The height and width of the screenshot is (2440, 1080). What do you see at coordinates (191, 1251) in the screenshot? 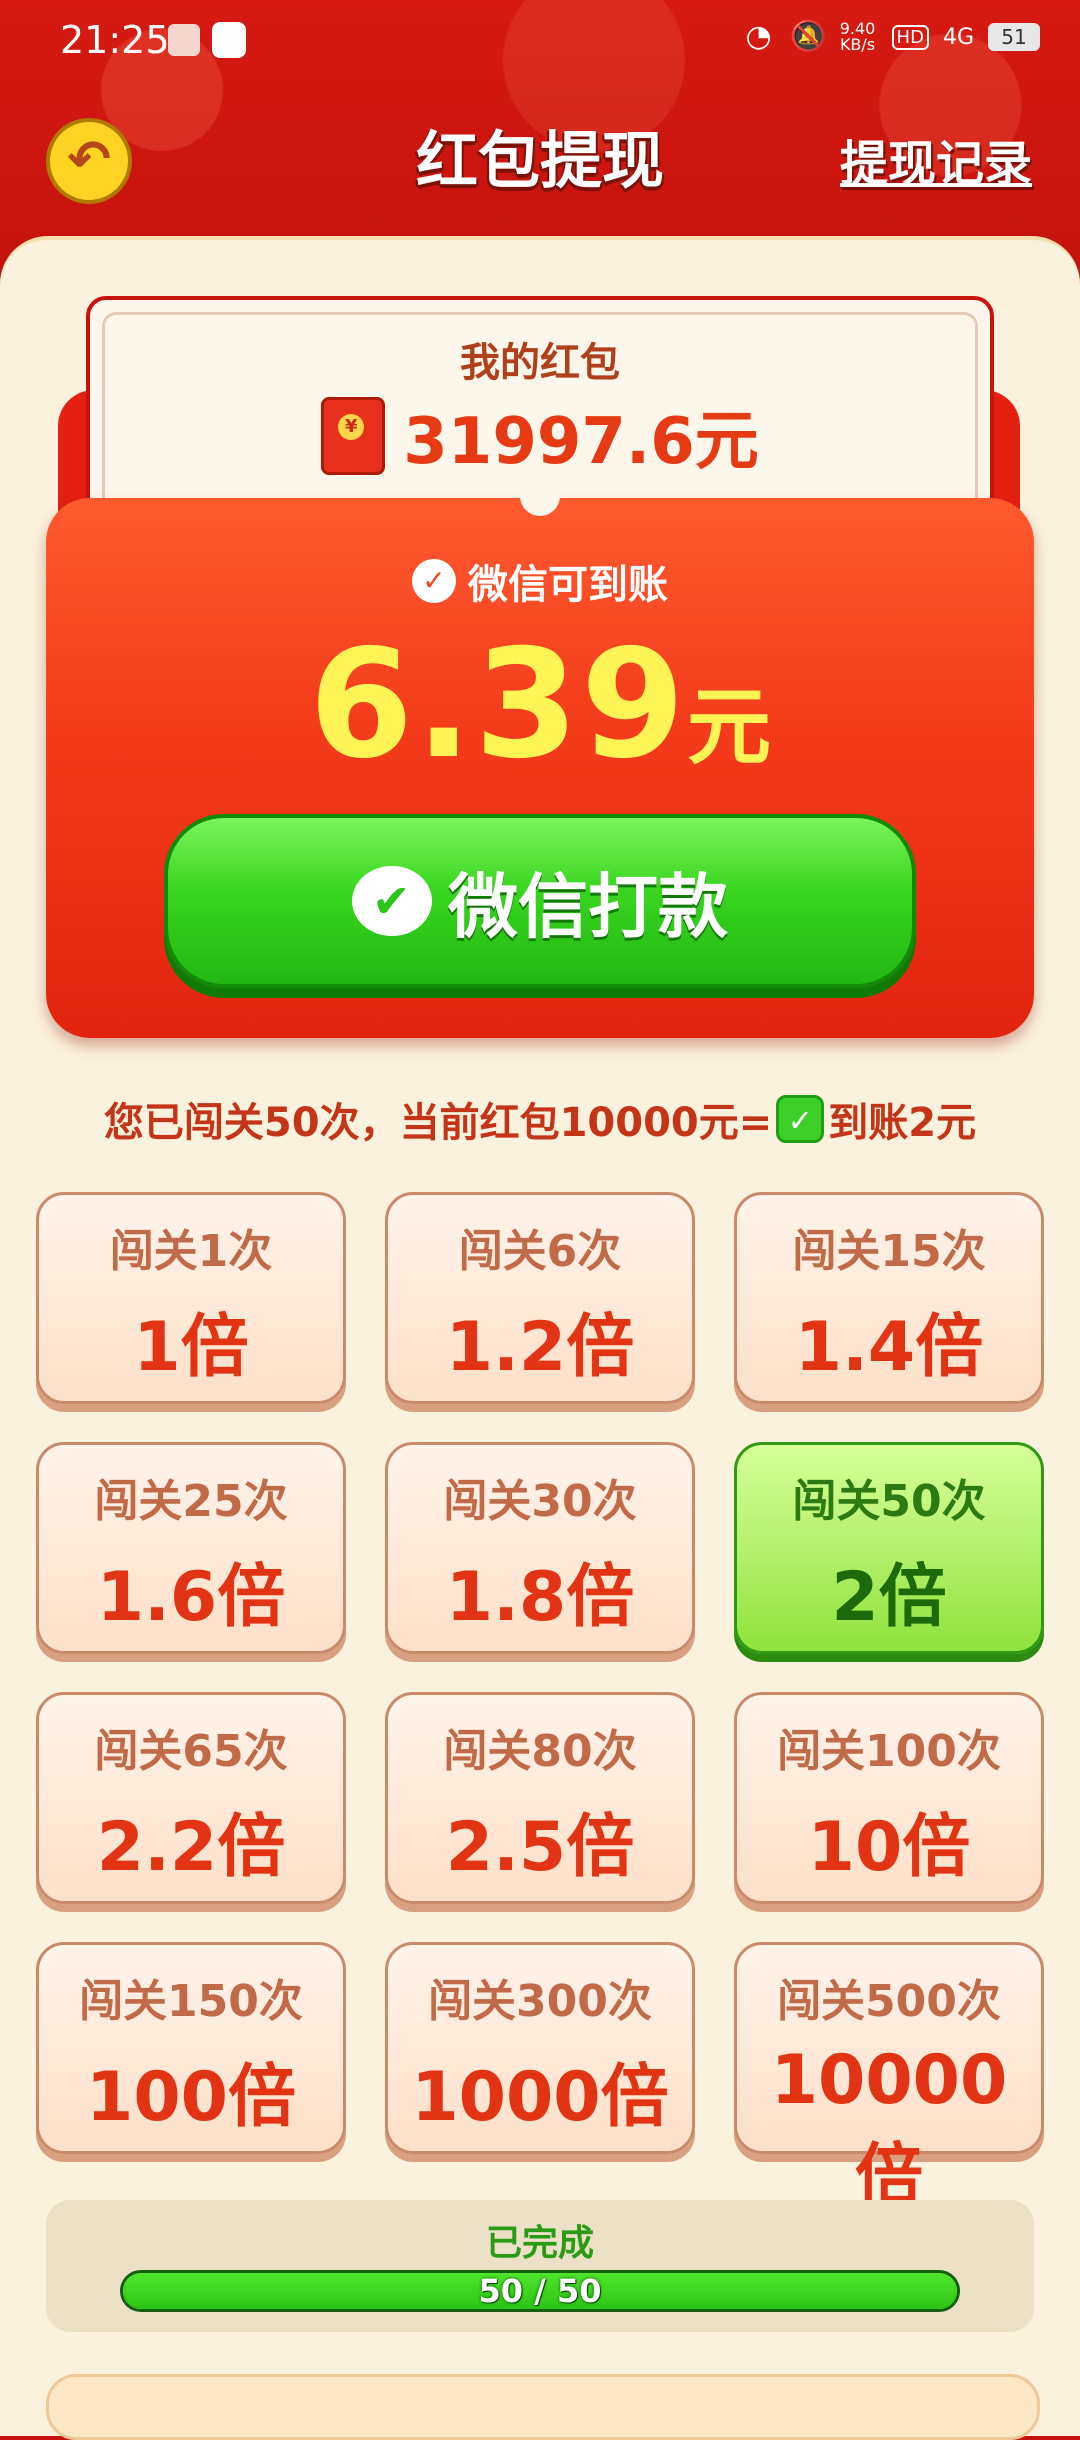
I see `tier-label: 闯关1次` at bounding box center [191, 1251].